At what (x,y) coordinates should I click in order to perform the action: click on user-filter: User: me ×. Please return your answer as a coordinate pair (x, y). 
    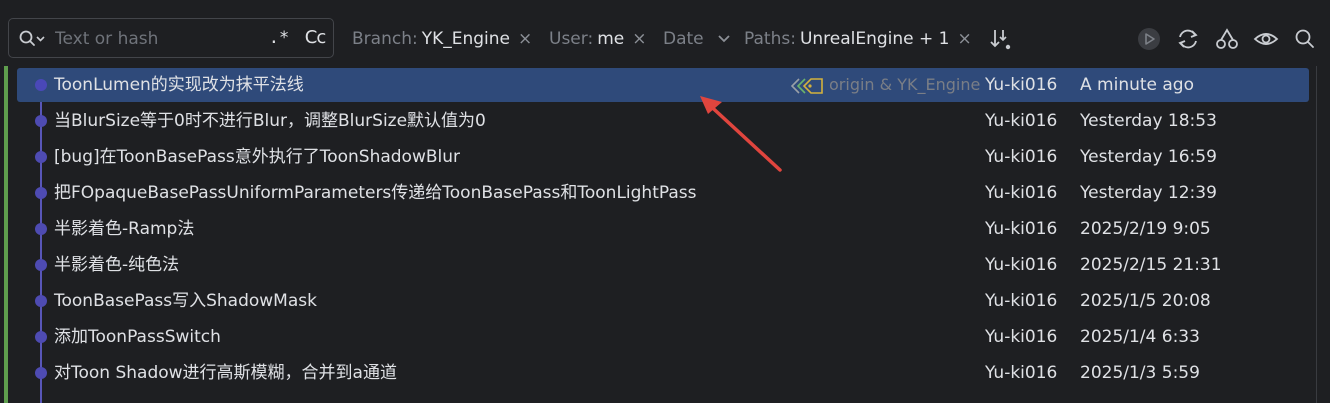
    Looking at the image, I should click on (597, 39).